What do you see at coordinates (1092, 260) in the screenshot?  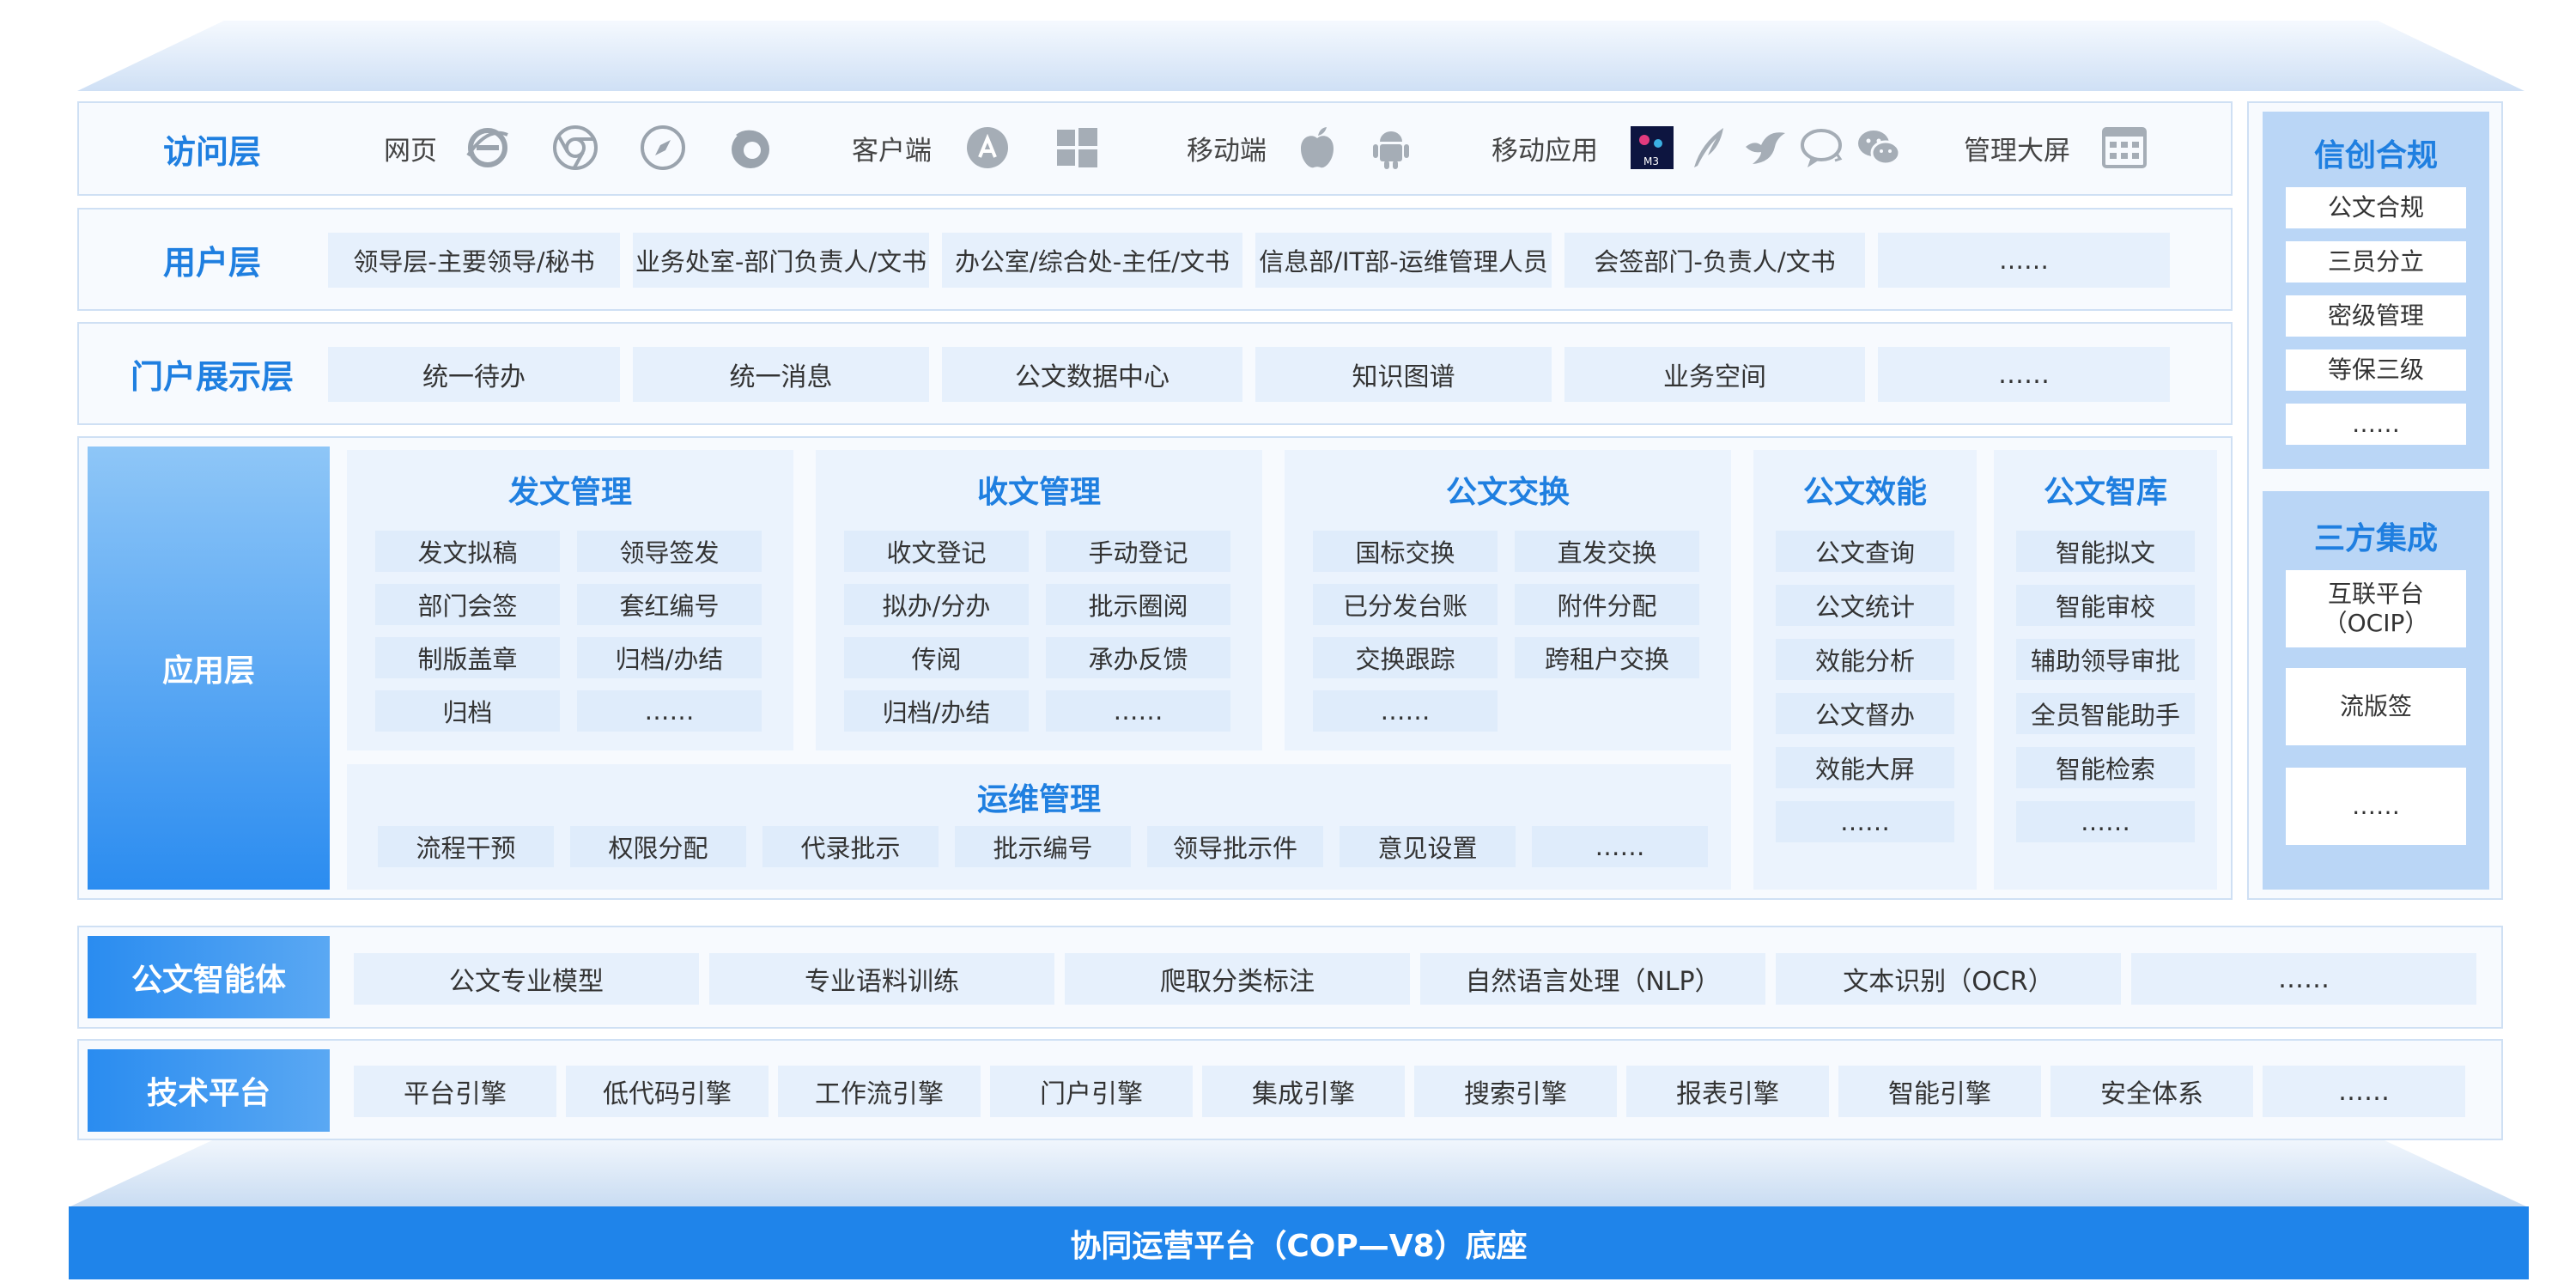 I see `user-item: 办公室/综合处-主任/文书` at bounding box center [1092, 260].